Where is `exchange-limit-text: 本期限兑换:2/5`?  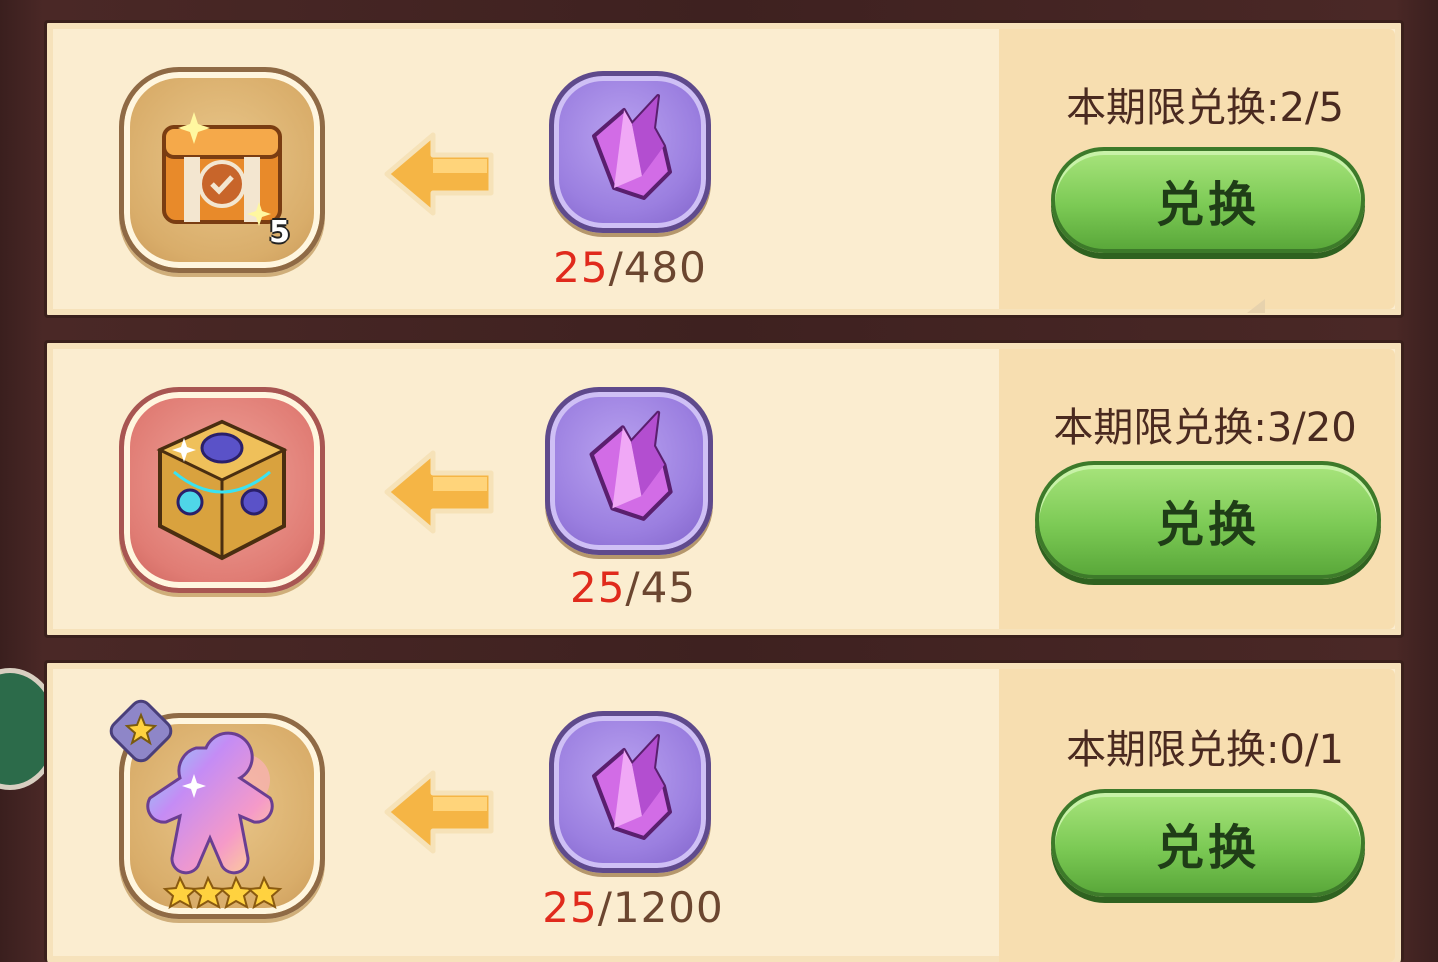
exchange-limit-text: 本期限兑换:2/5 is located at coordinates (1205, 108).